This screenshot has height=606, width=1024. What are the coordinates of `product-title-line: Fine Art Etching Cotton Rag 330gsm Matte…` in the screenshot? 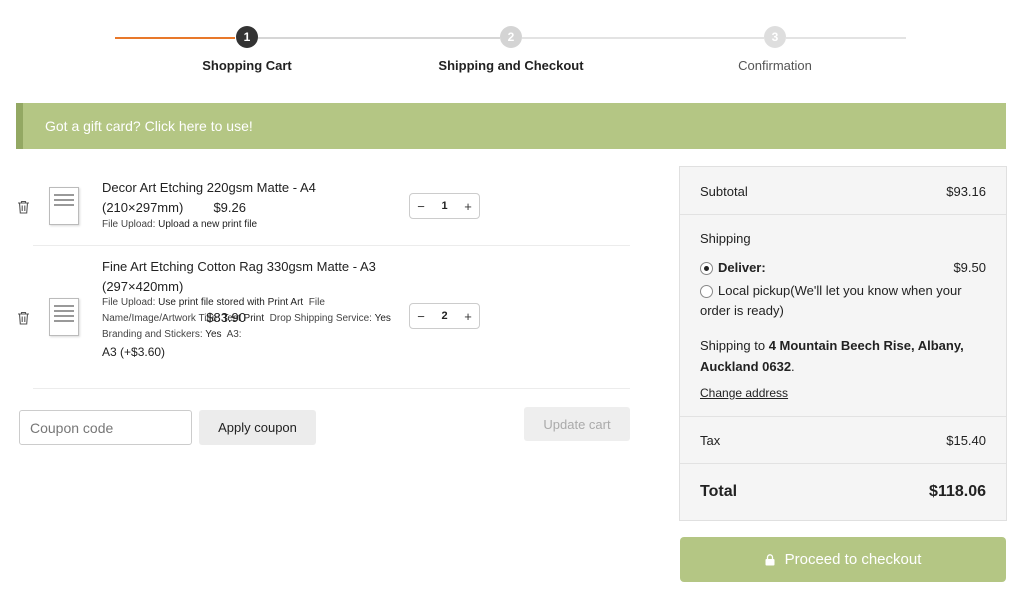 It's located at (239, 266).